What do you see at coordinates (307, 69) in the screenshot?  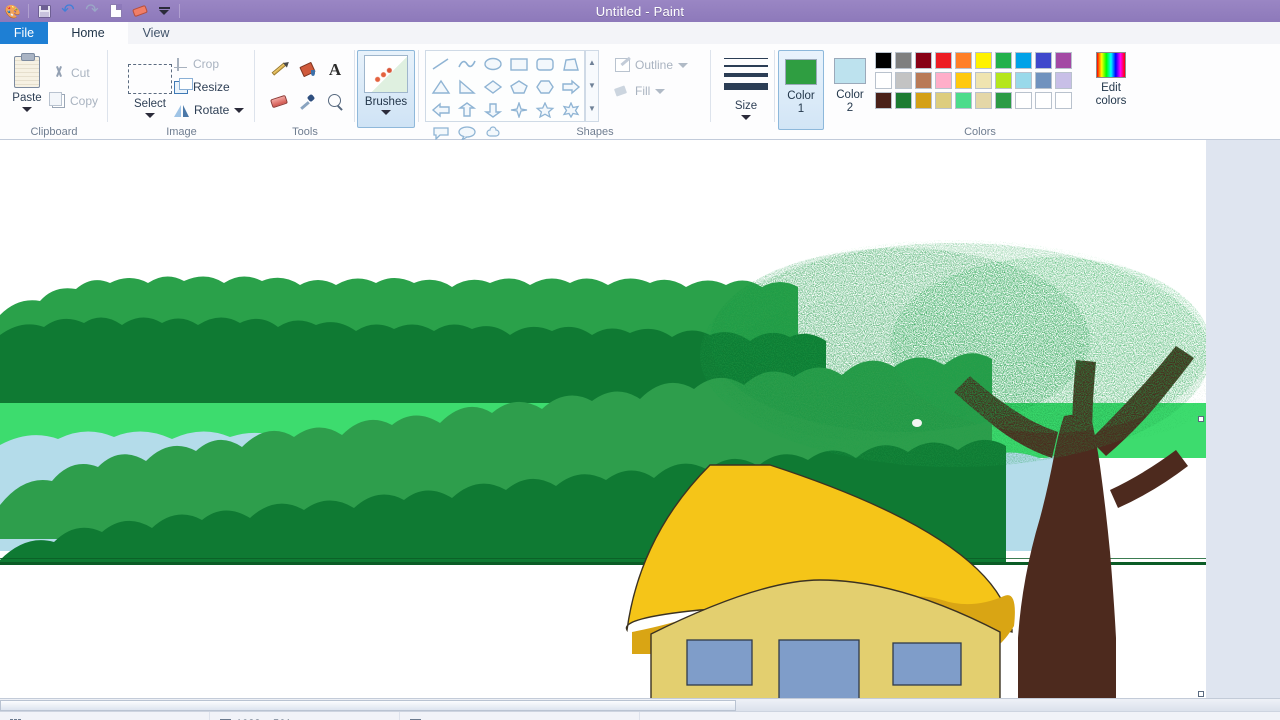 I see `fill-tool` at bounding box center [307, 69].